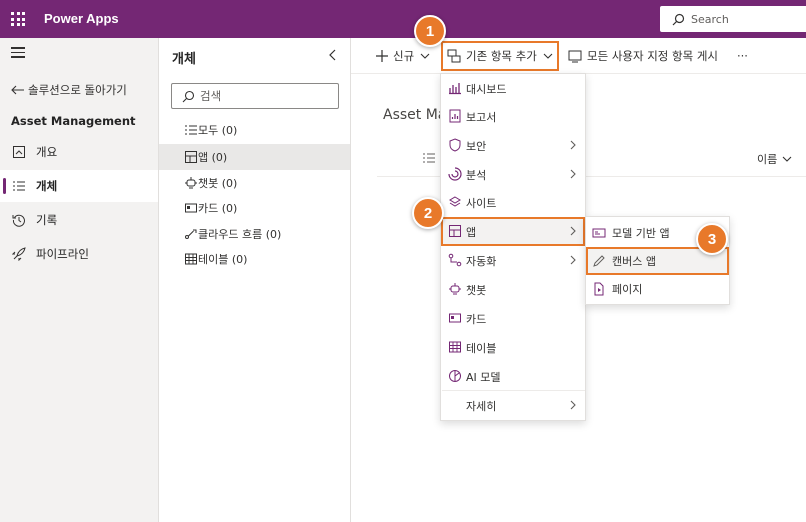 The height and width of the screenshot is (522, 806). What do you see at coordinates (657, 289) in the screenshot?
I see `submenu-item-page: 페이지` at bounding box center [657, 289].